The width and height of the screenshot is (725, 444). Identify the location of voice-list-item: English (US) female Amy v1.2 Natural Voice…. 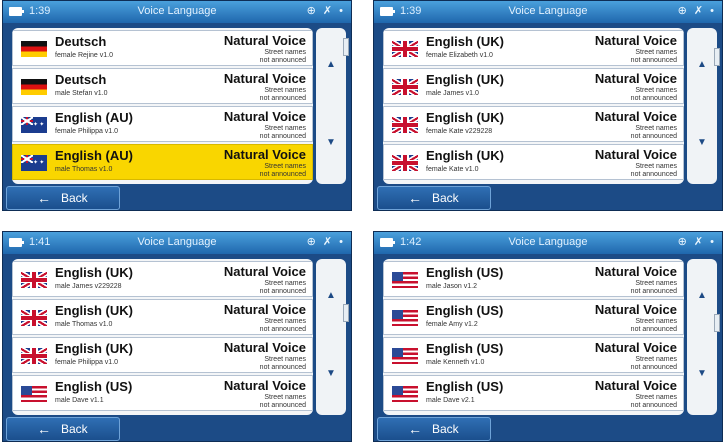
(533, 317).